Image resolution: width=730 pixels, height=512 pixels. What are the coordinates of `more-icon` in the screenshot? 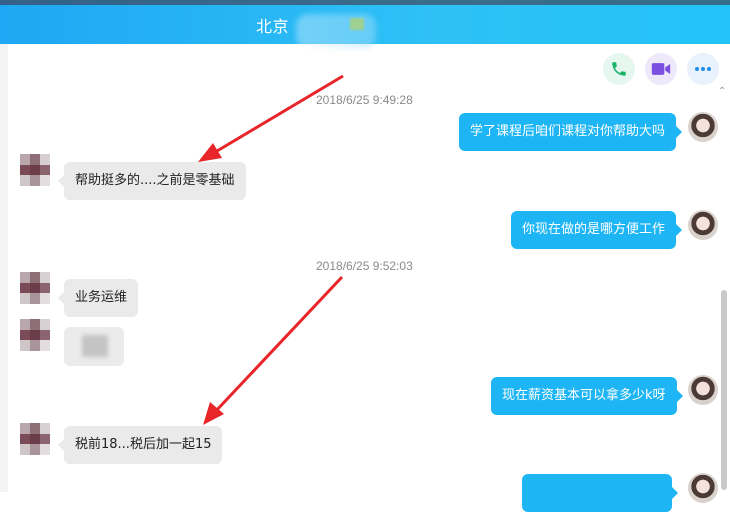 It's located at (703, 69).